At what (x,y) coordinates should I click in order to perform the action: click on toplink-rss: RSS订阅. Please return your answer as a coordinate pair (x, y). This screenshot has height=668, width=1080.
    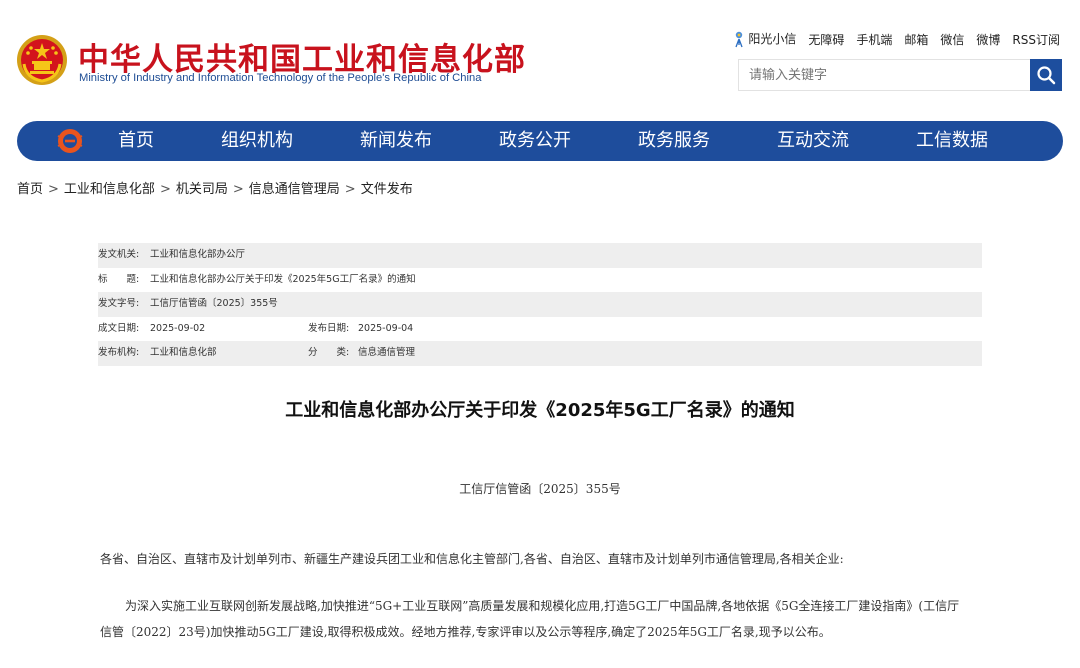
    Looking at the image, I should click on (1036, 39).